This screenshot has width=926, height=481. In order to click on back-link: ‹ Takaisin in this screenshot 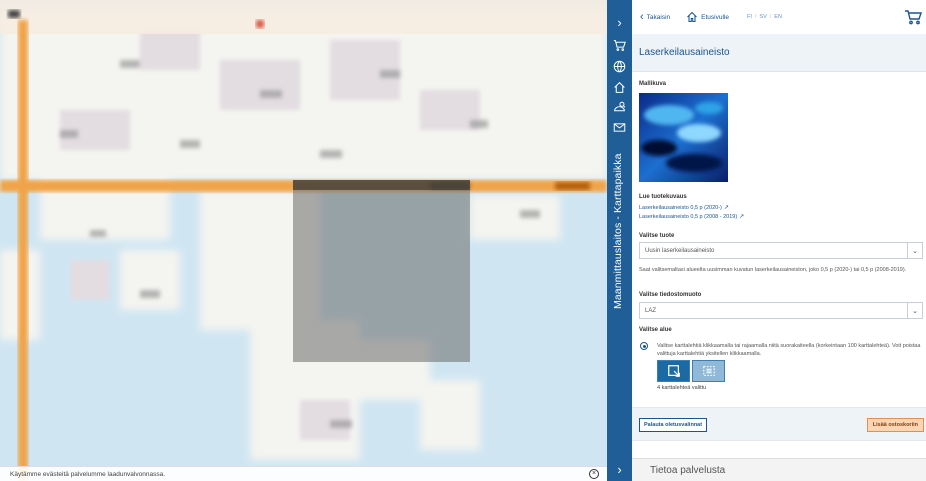, I will do `click(655, 17)`.